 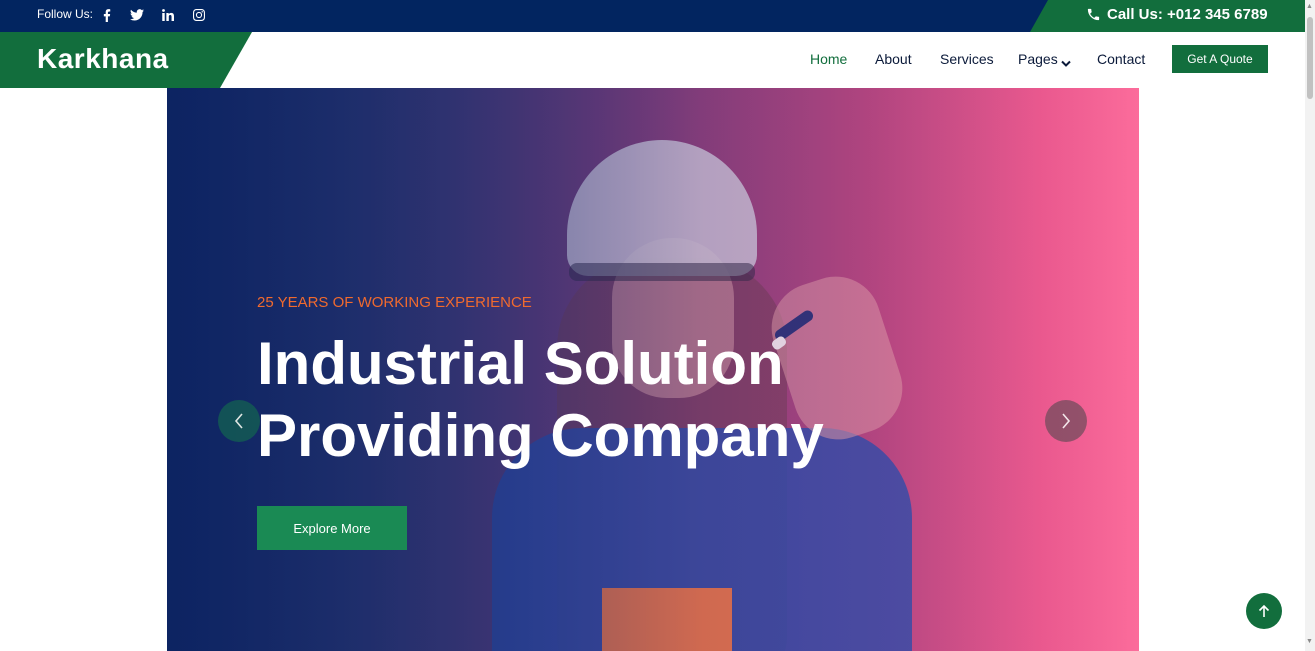 What do you see at coordinates (199, 15) in the screenshot?
I see `instagram-icon` at bounding box center [199, 15].